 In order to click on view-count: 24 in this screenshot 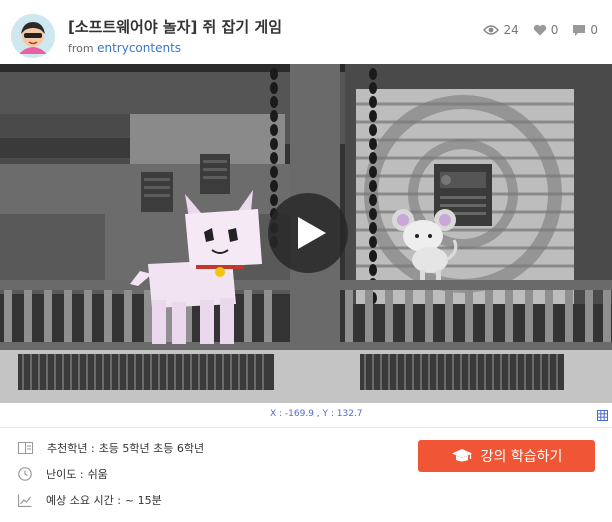, I will do `click(501, 30)`.